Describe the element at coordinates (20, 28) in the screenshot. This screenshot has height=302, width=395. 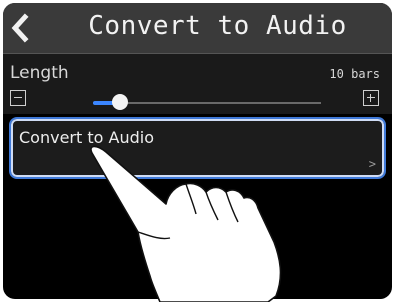
I see `chevron-left-icon` at that location.